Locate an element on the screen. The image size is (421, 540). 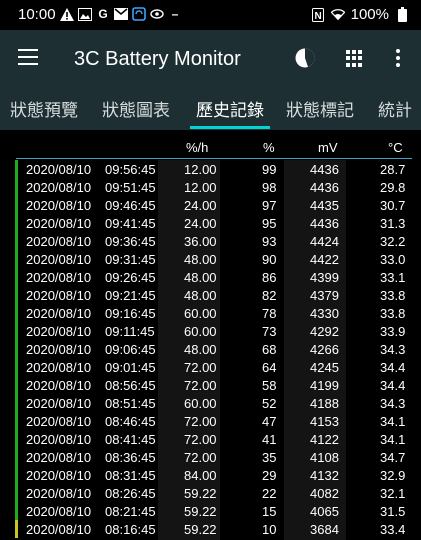
row-millivolt: 4082 is located at coordinates (324, 493).